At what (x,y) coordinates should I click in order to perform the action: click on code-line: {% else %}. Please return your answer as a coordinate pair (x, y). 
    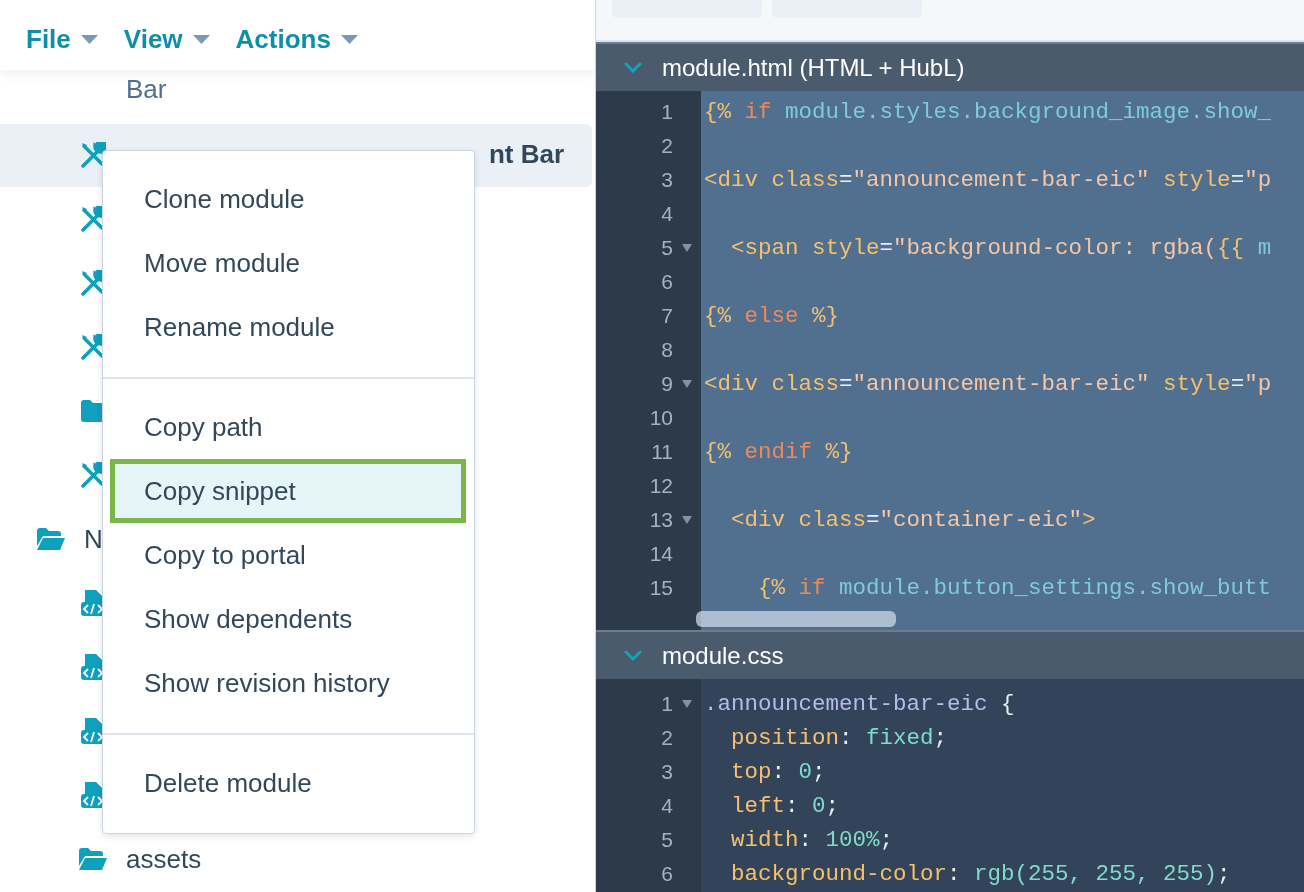
    Looking at the image, I should click on (772, 316).